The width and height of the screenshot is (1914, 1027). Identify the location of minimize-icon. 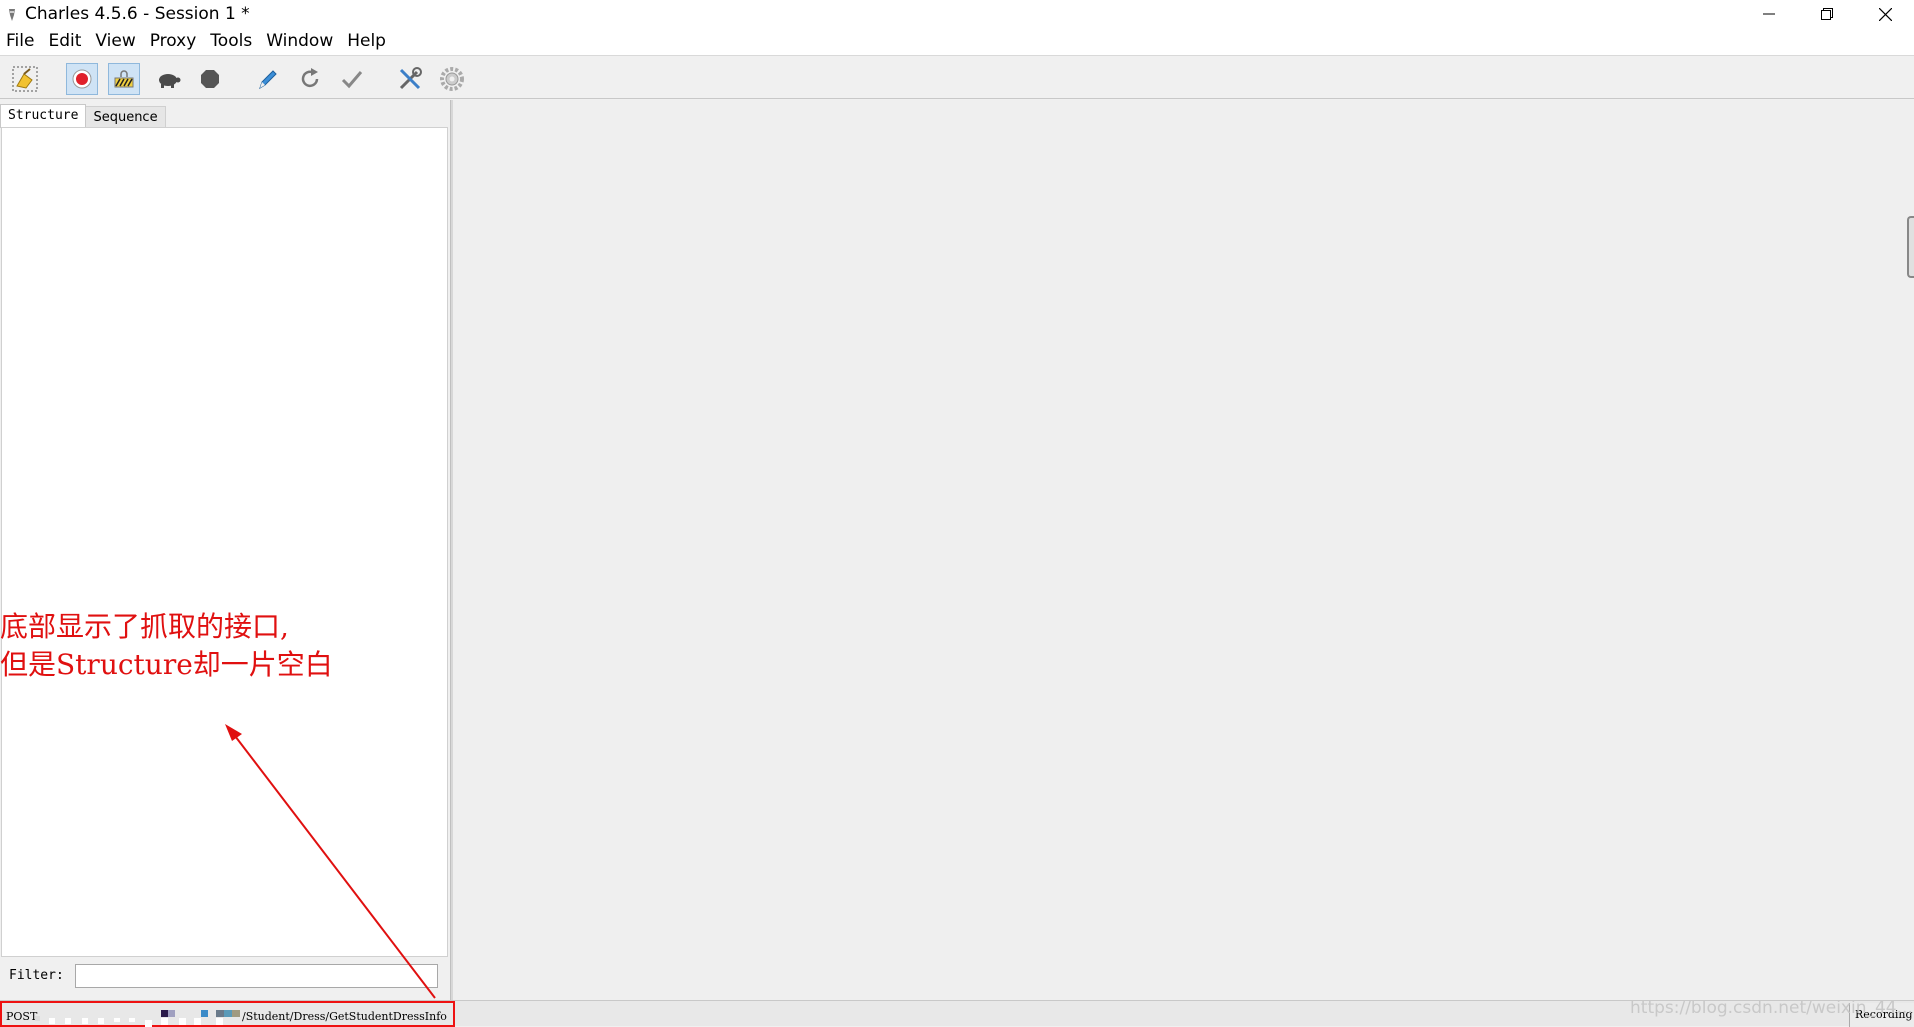
(1769, 14).